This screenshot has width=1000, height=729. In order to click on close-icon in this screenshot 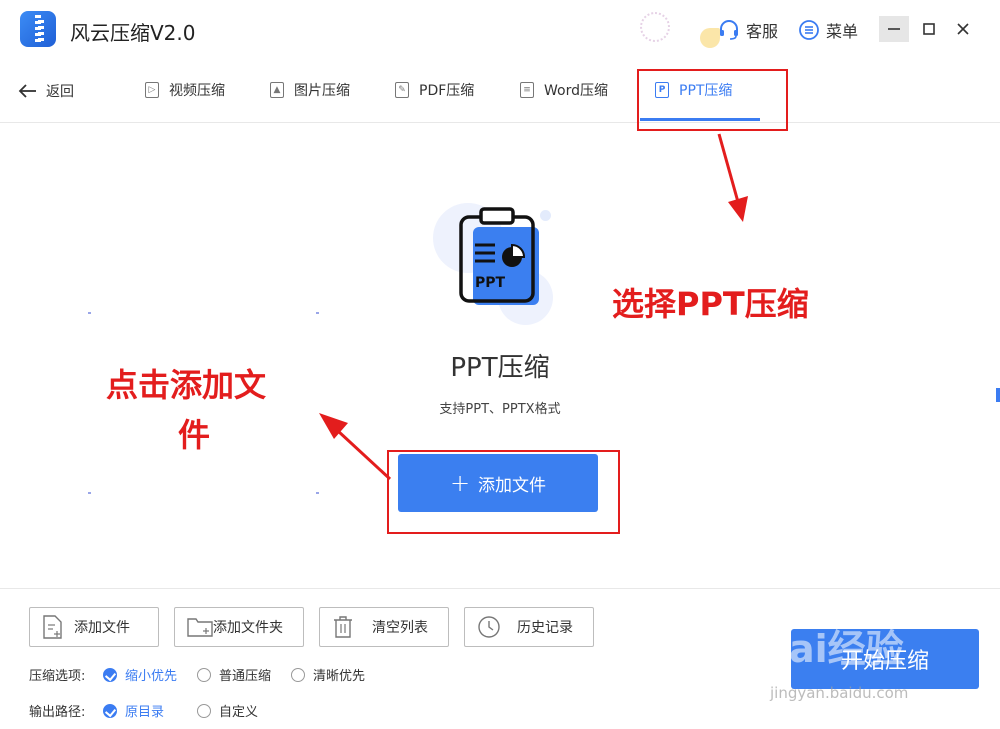, I will do `click(963, 29)`.